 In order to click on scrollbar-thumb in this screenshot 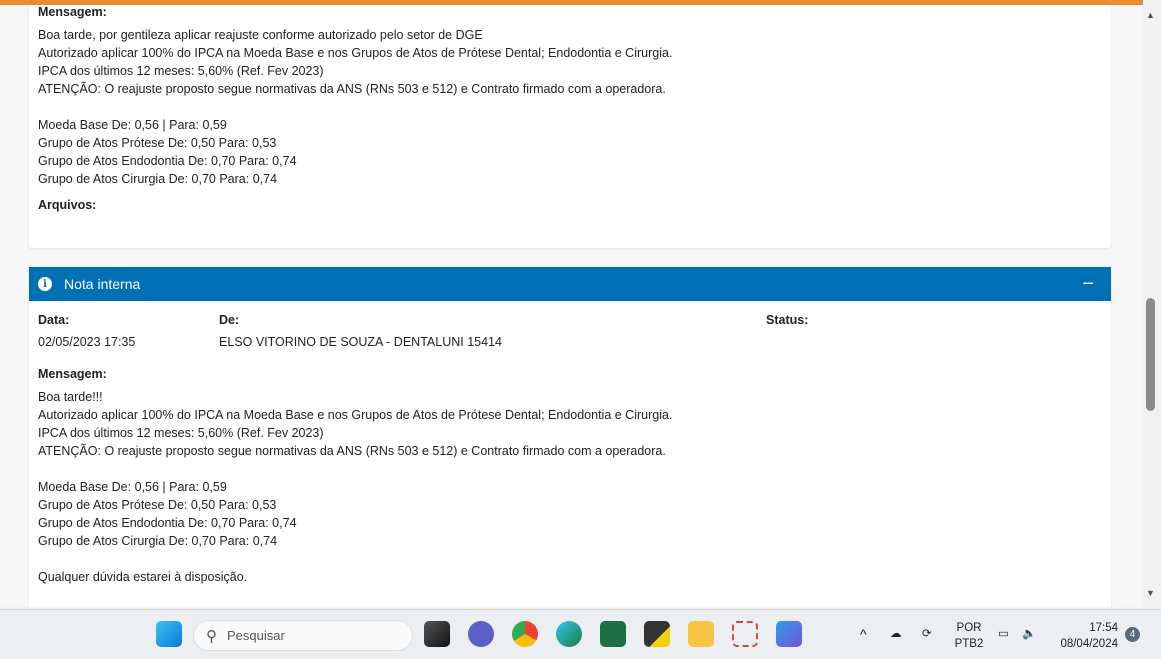, I will do `click(1150, 354)`.